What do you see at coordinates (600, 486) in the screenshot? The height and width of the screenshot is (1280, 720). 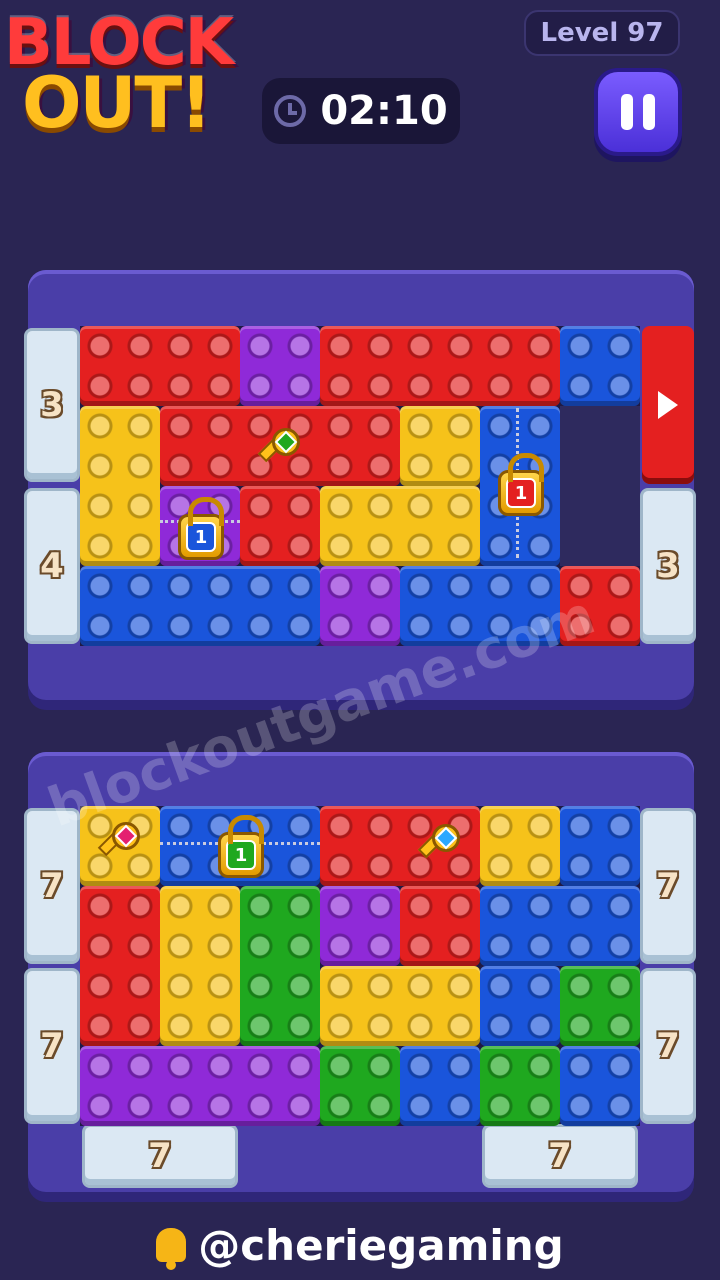 I see `empty-cell` at bounding box center [600, 486].